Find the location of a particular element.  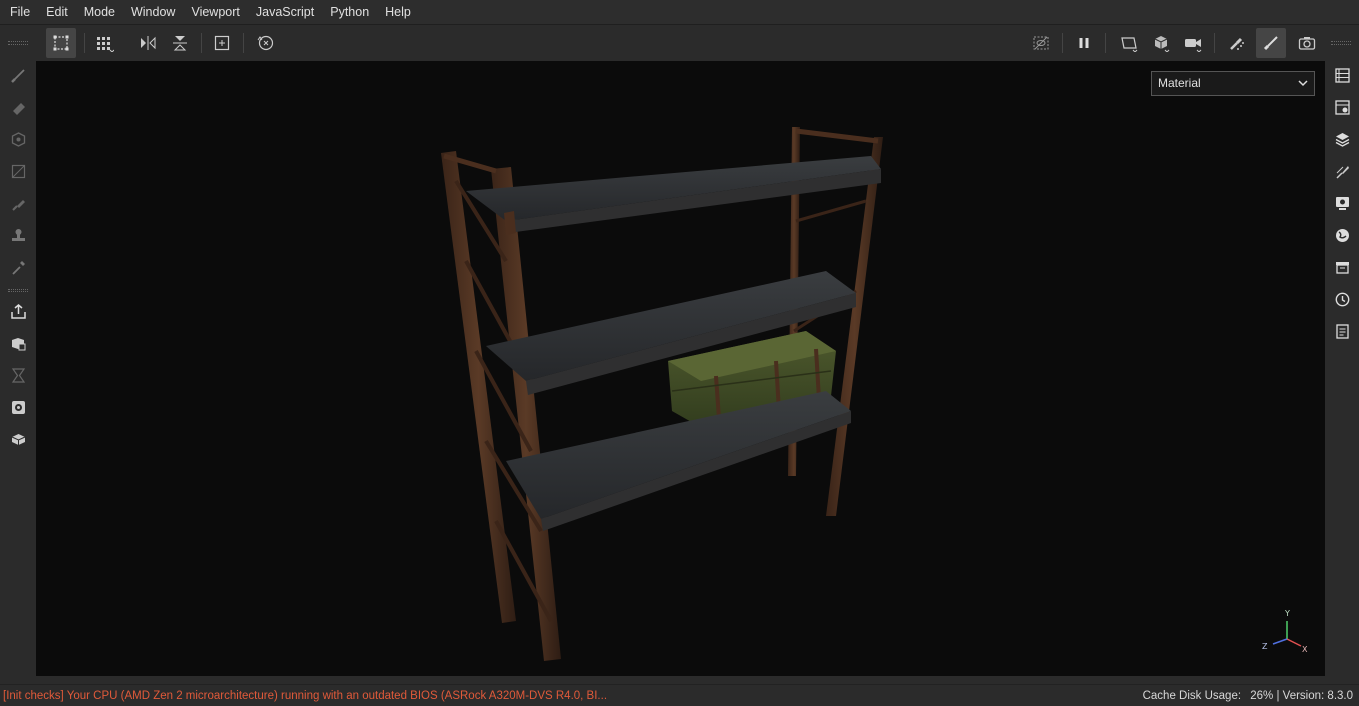

mirror-x-icon is located at coordinates (148, 43).